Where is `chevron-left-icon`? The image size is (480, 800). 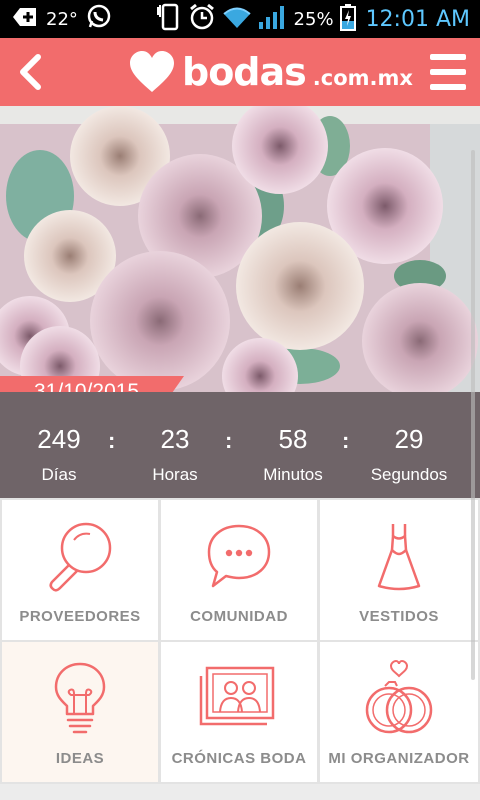 chevron-left-icon is located at coordinates (30, 72).